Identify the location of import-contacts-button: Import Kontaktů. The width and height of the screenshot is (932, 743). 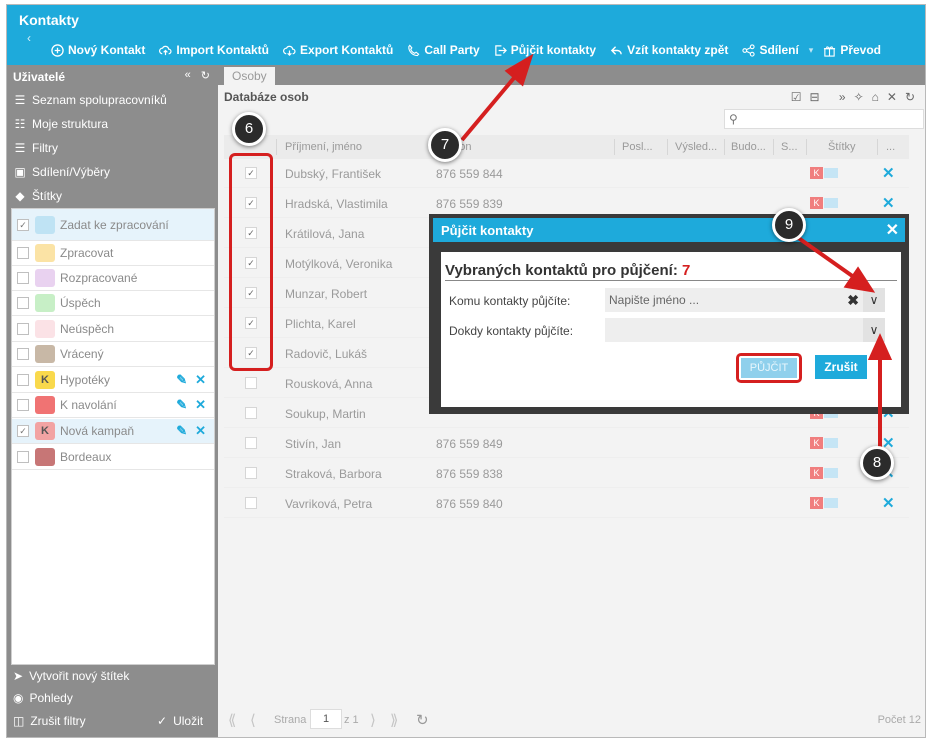
(214, 50).